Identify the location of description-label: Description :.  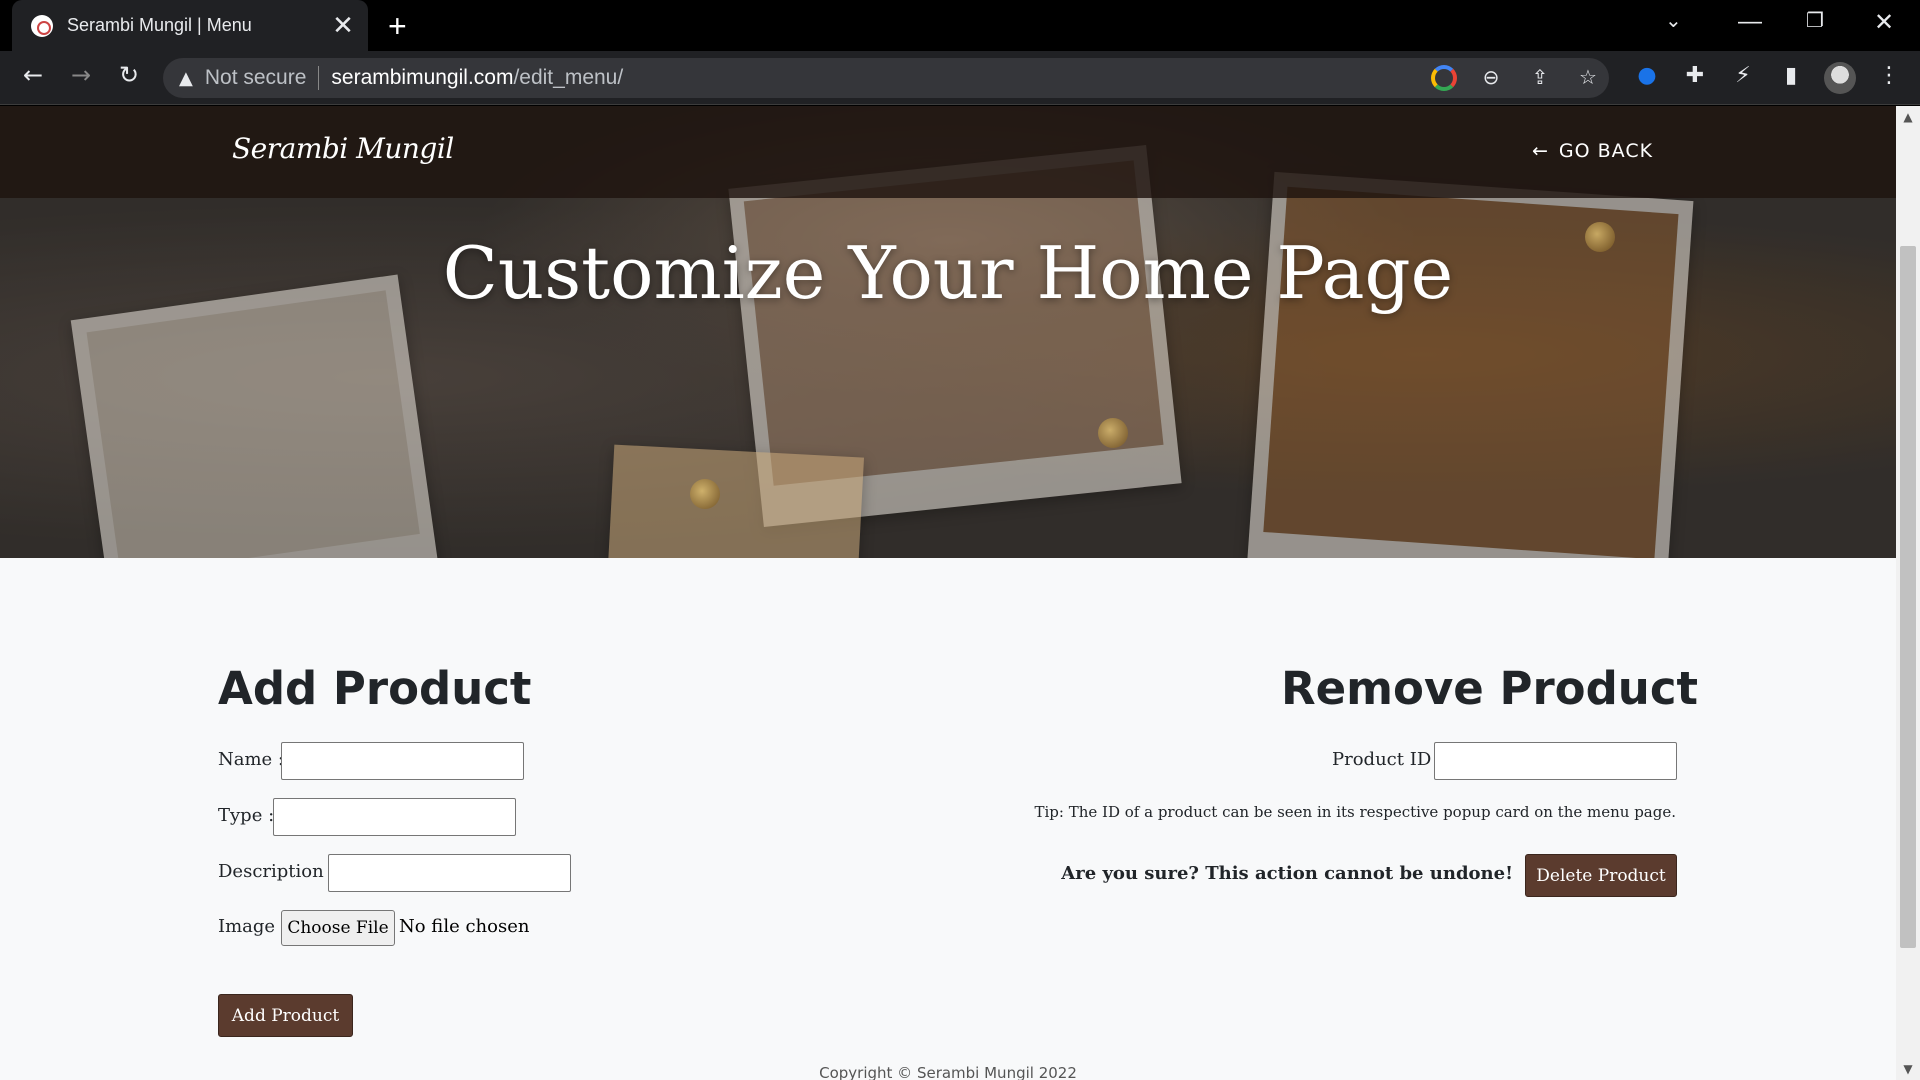
(277, 871).